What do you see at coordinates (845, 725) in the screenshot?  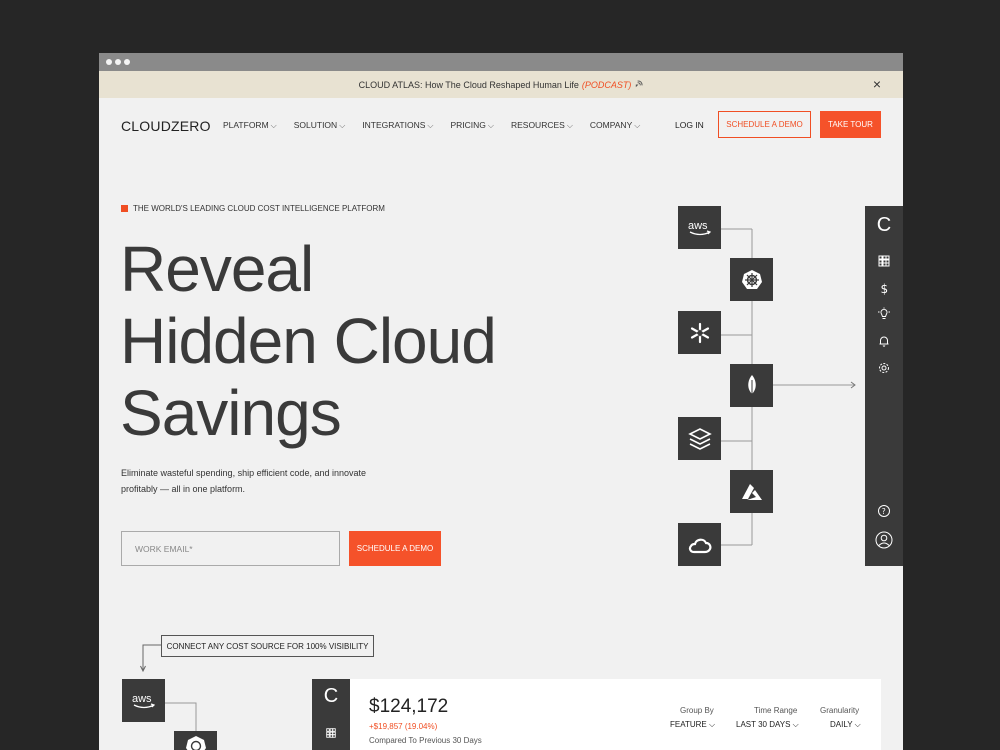 I see `granularity-select: DAILY ⌵` at bounding box center [845, 725].